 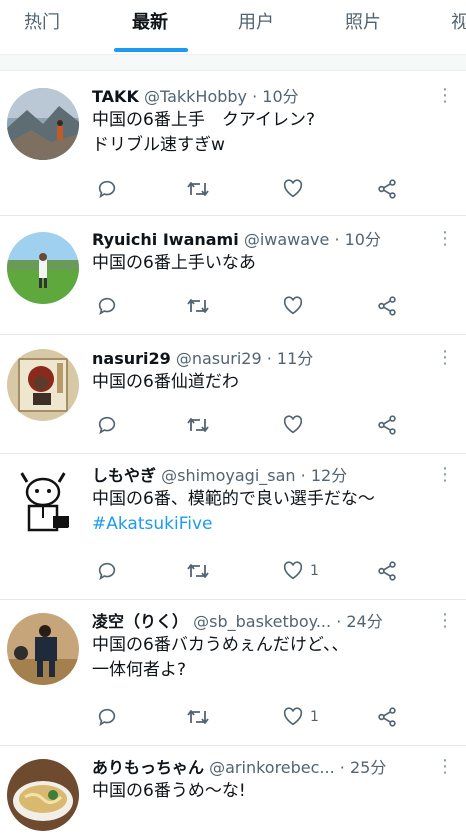 I want to click on tweet-header: TAKK @TakkHobby · 10分, so click(x=261, y=97).